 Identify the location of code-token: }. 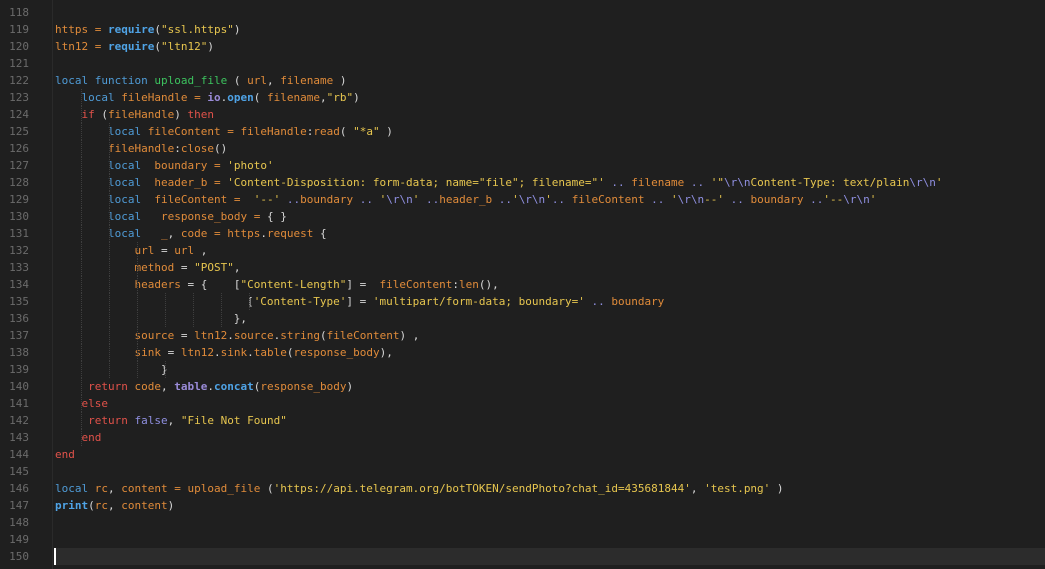
(111, 369).